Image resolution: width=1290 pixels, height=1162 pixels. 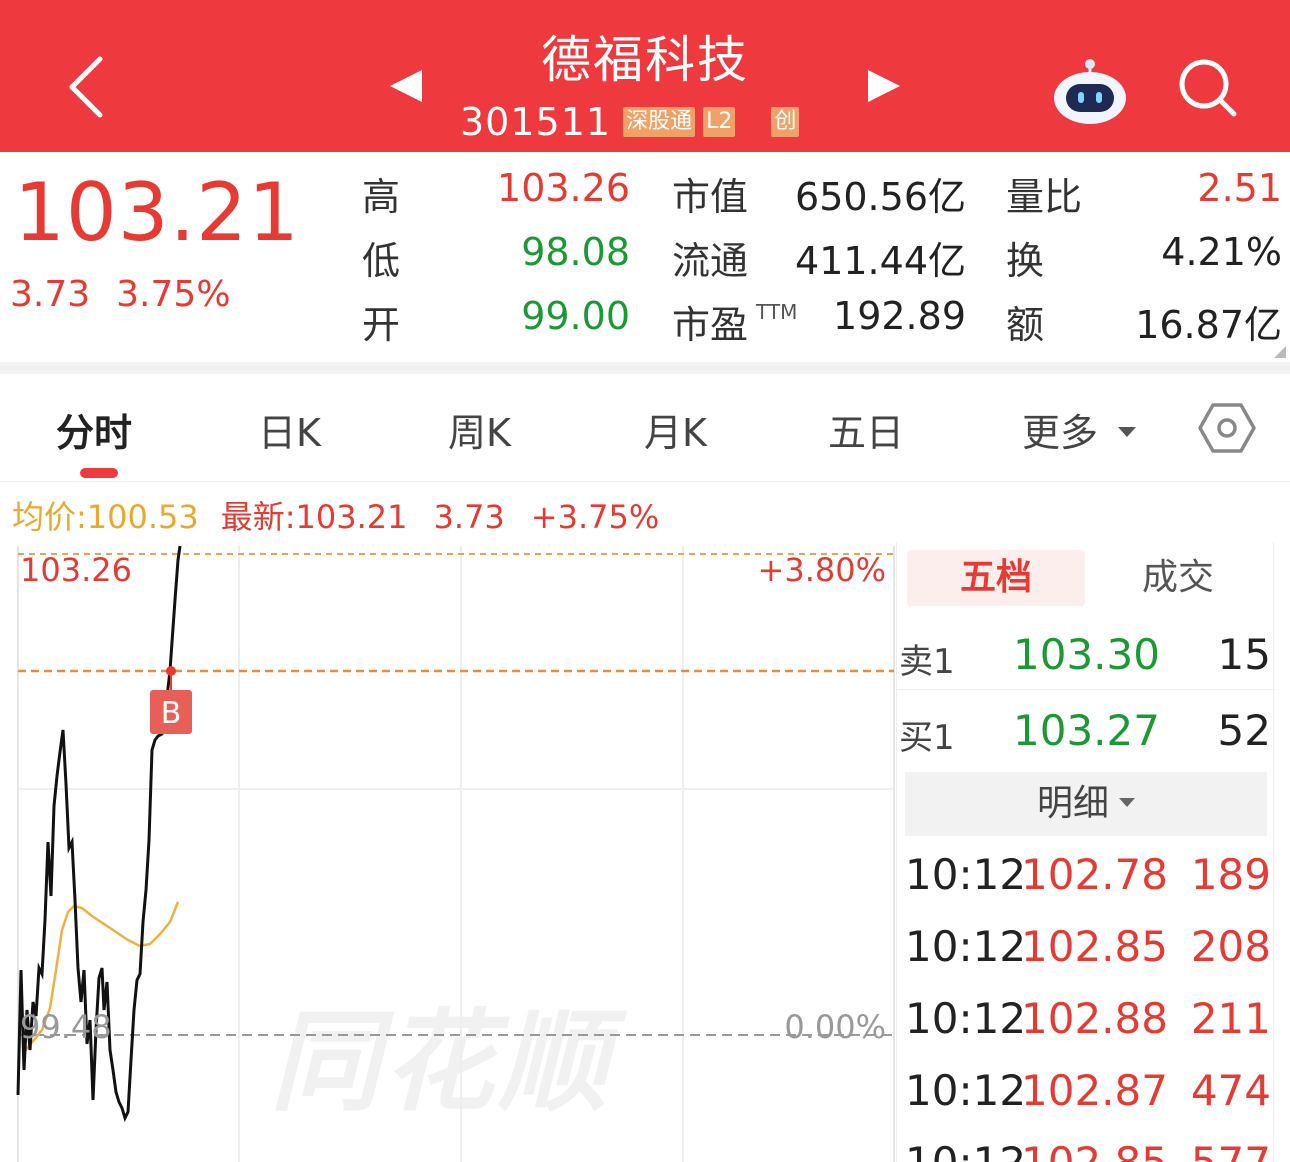 I want to click on volume-ratio-value: 2.51, so click(x=1239, y=188).